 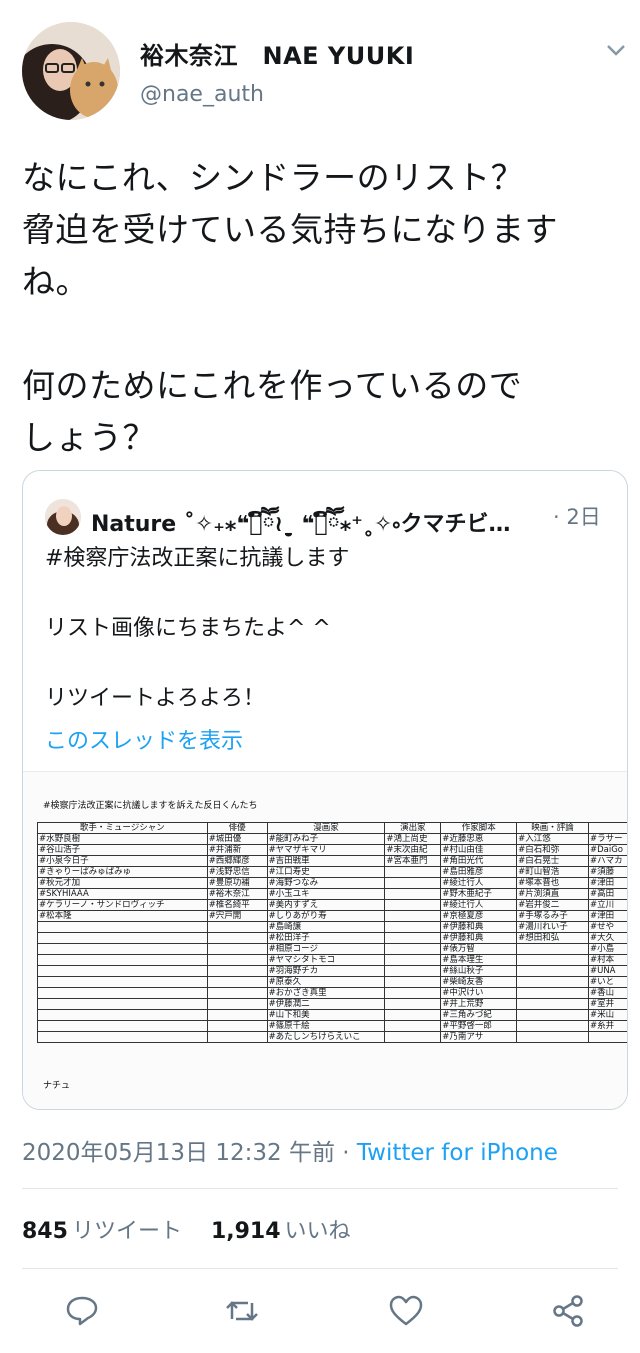 What do you see at coordinates (332, 938) in the screenshot?
I see `table-row: #松田洋子 #伊藤和典 #想田和弘 #大久` at bounding box center [332, 938].